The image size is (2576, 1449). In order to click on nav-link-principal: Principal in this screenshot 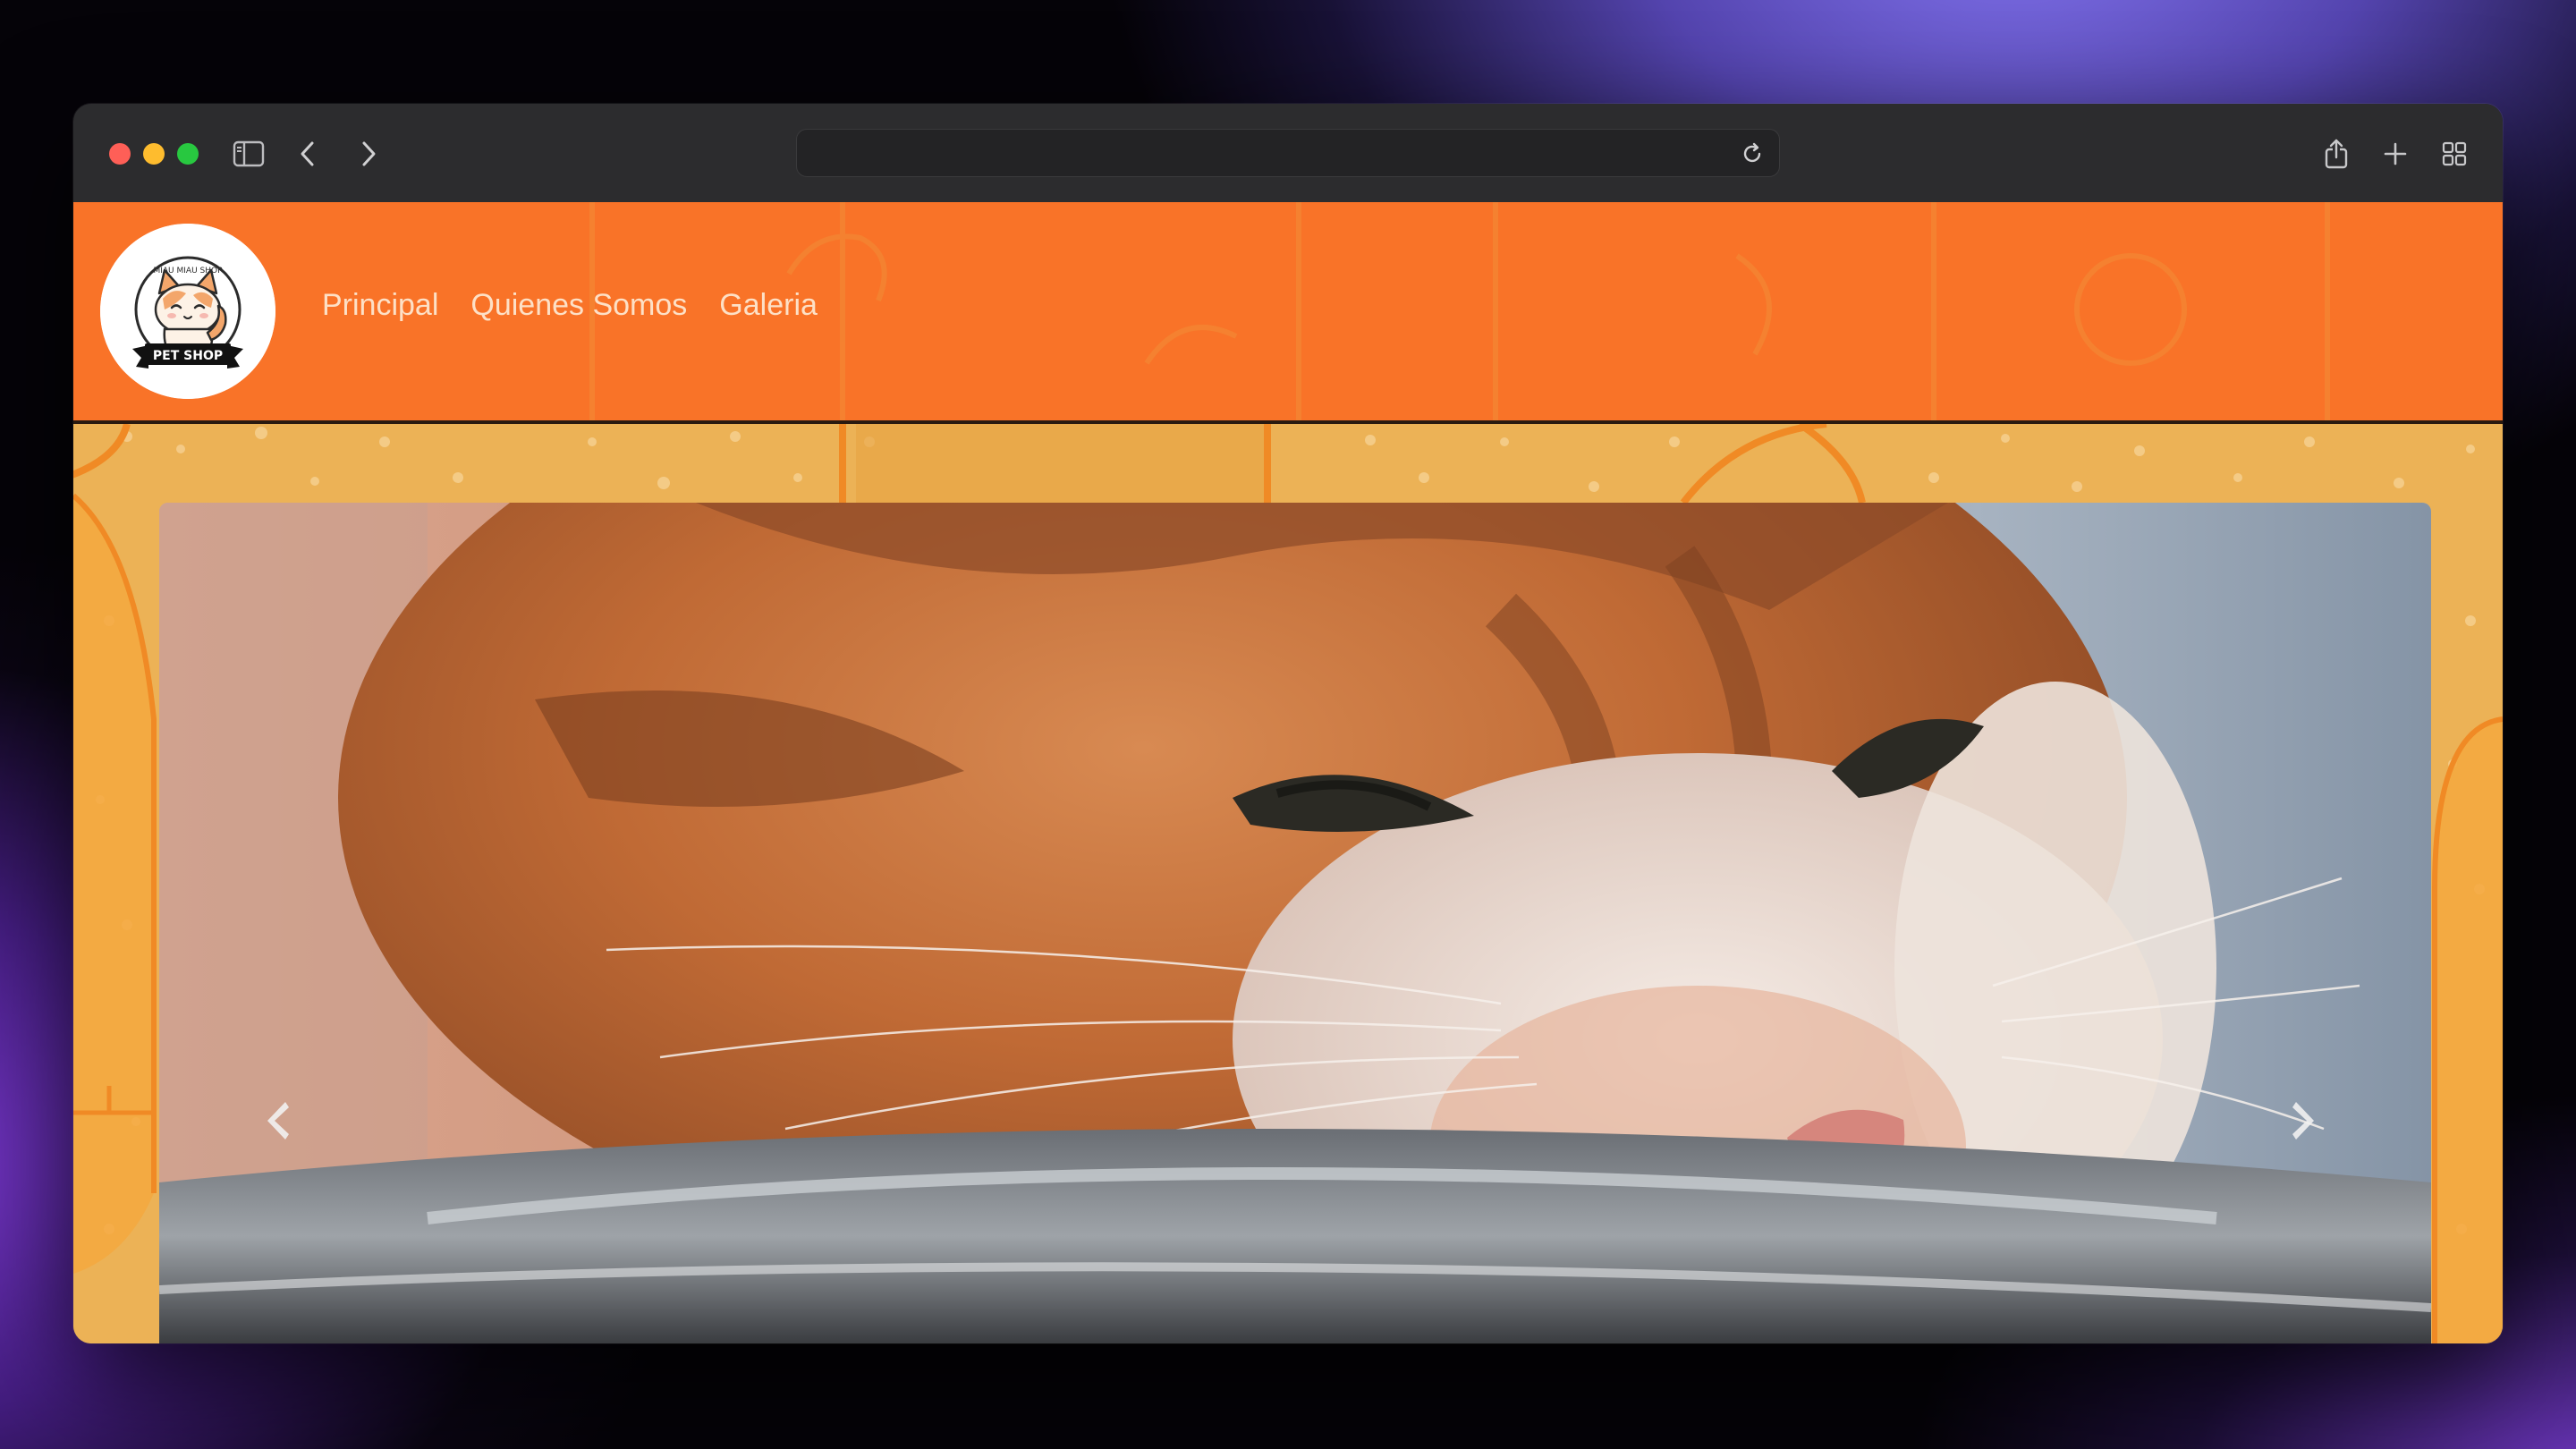, I will do `click(380, 305)`.